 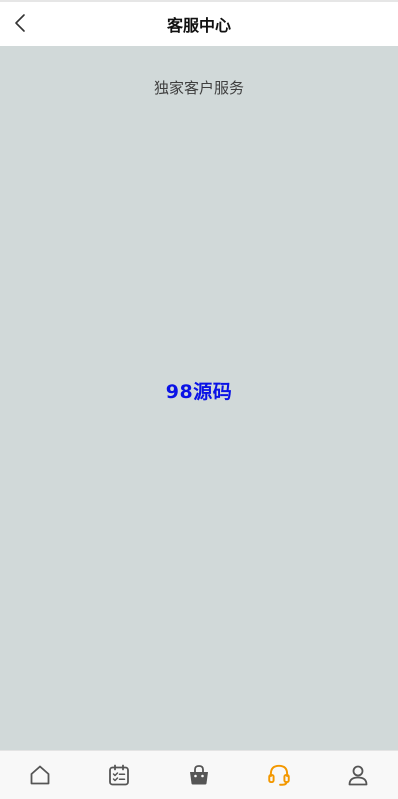 What do you see at coordinates (198, 88) in the screenshot?
I see `subtitle: 独家客户服务` at bounding box center [198, 88].